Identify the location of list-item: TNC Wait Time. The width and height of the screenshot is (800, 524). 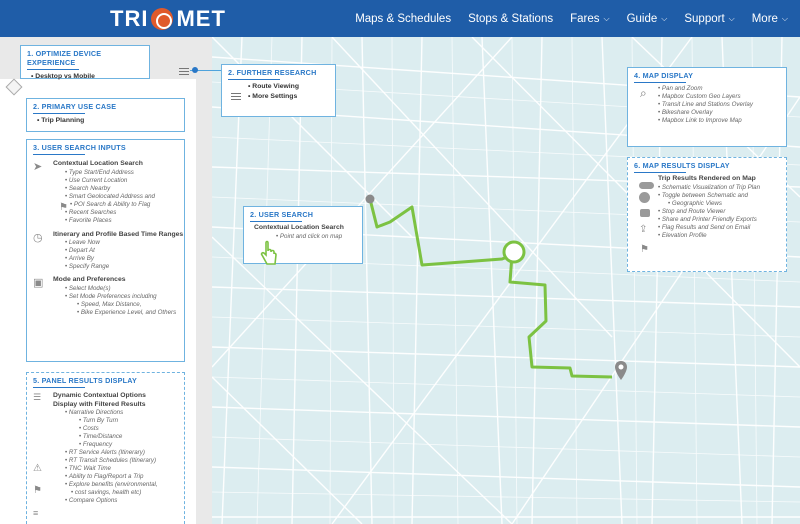
(118, 469).